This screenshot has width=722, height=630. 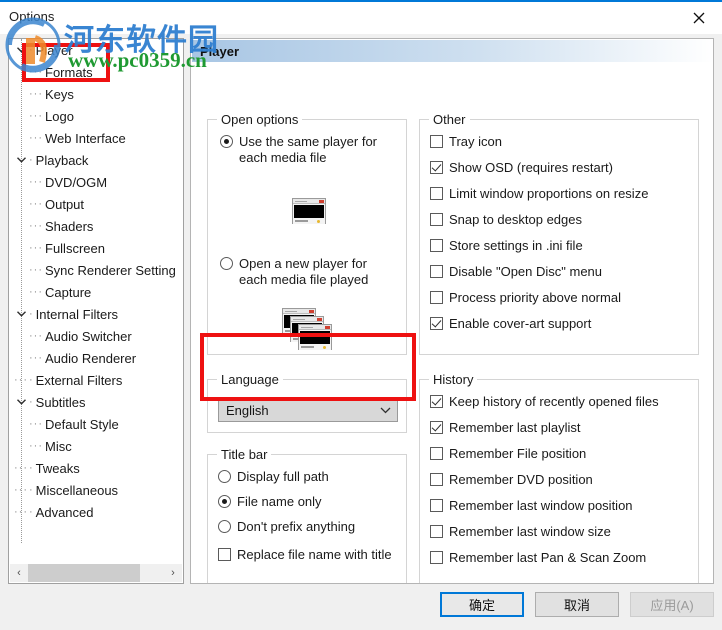 I want to click on checkbox-label: Remember last Pan & Scan Zoom, so click(x=548, y=557).